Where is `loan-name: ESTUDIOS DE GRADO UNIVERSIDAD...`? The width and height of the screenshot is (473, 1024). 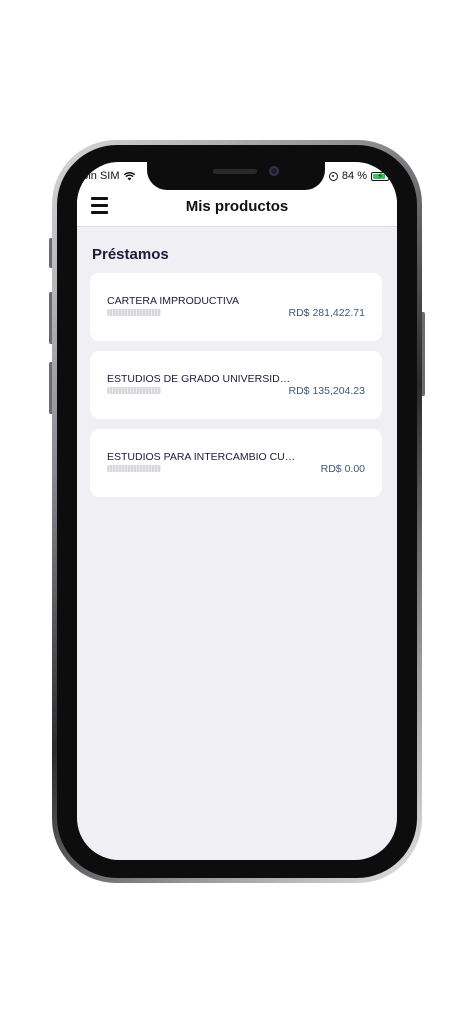 loan-name: ESTUDIOS DE GRADO UNIVERSIDAD... is located at coordinates (202, 379).